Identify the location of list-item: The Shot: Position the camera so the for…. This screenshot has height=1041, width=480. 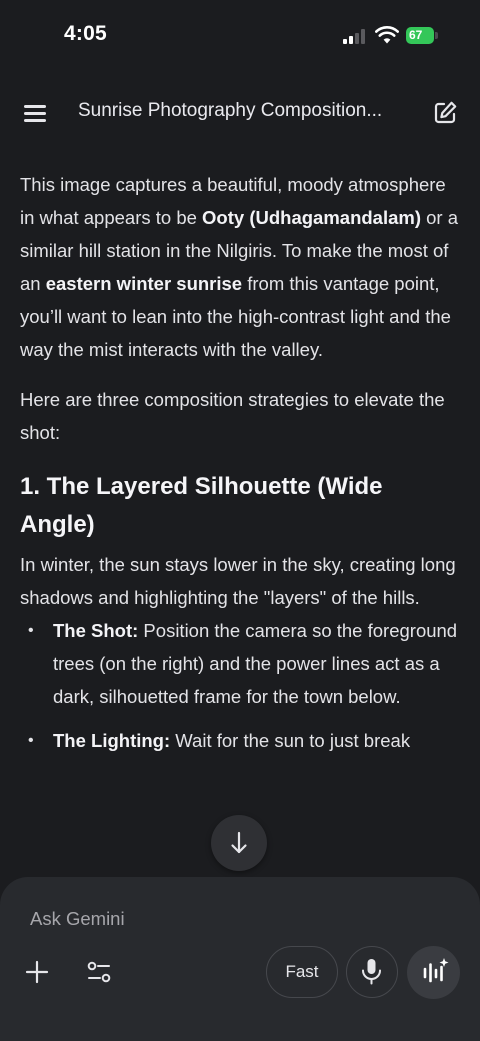
(240, 663).